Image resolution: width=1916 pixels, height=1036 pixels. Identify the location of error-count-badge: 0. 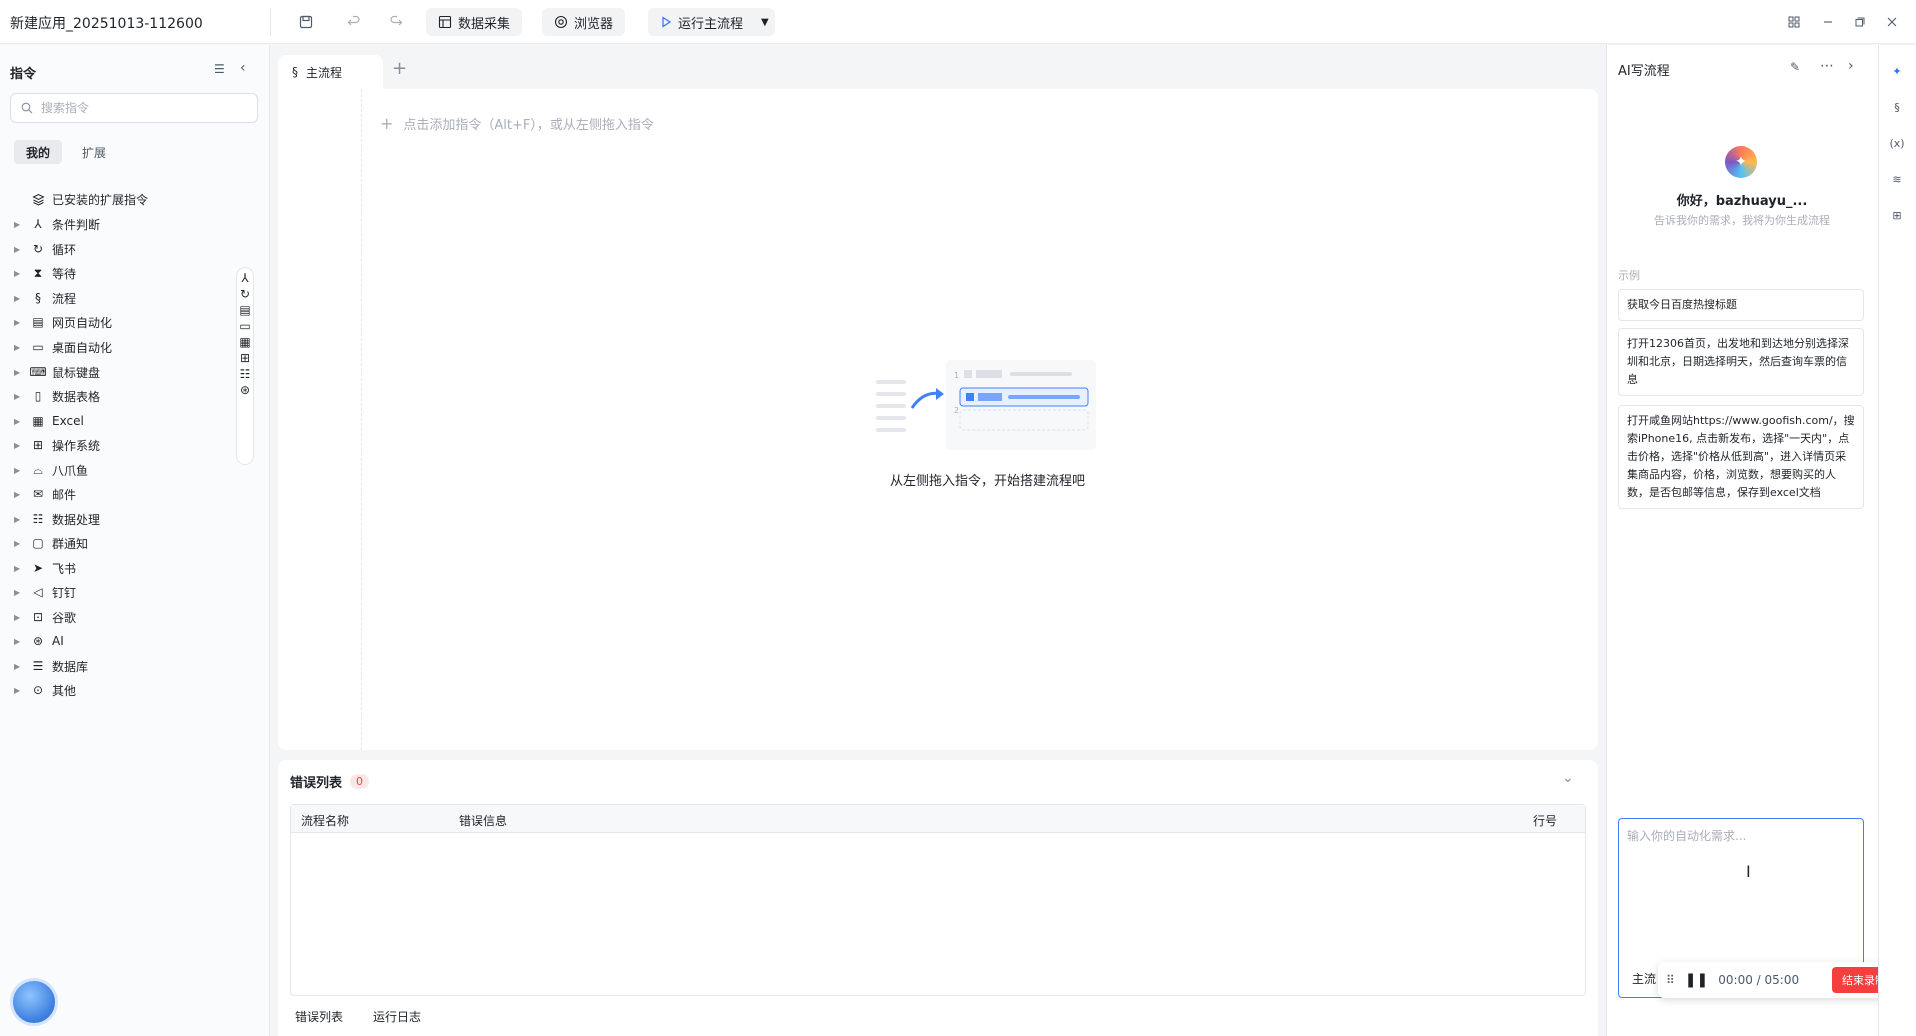
(360, 781).